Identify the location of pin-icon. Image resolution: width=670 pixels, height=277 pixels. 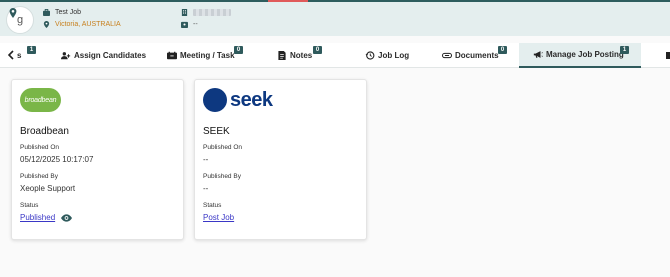
(13, 13).